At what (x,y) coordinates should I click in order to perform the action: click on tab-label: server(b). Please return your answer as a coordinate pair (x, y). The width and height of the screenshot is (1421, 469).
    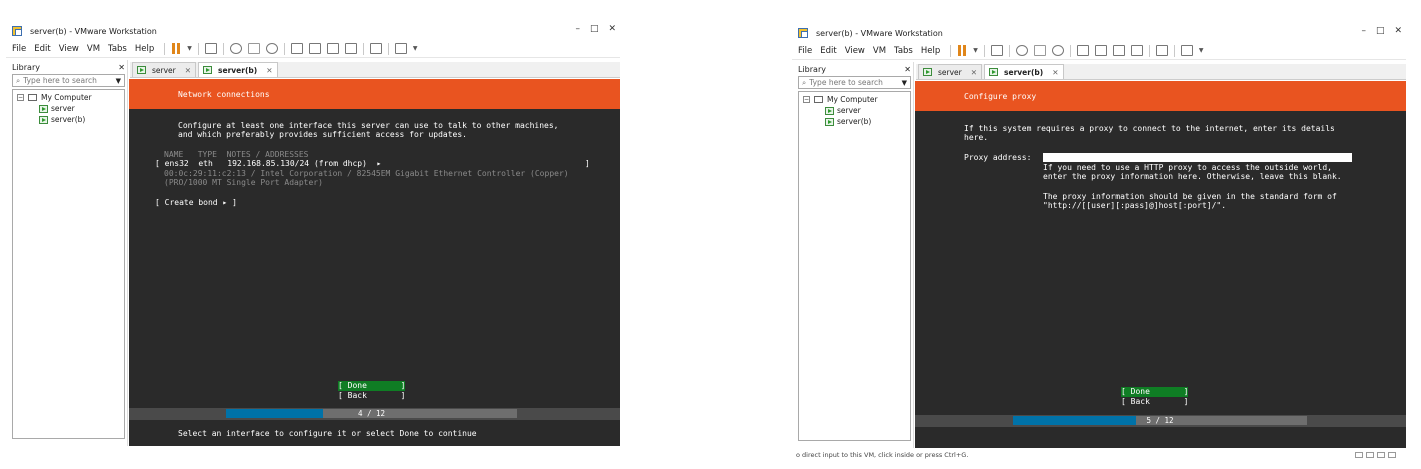
    Looking at the image, I should click on (238, 70).